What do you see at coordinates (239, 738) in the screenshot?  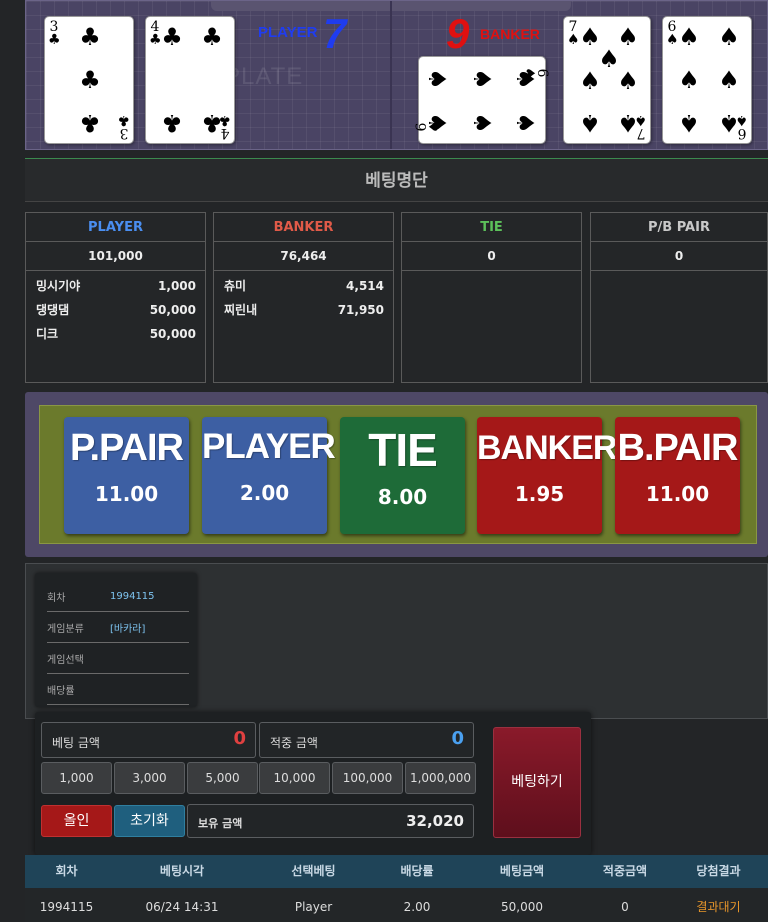 I see `bet-amount-value: 0` at bounding box center [239, 738].